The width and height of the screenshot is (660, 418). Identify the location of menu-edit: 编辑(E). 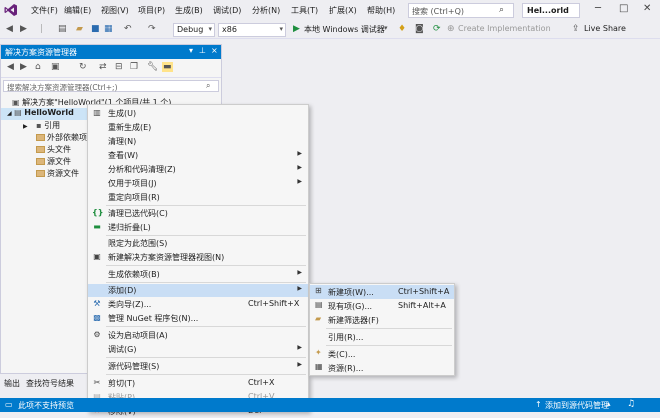
(77, 10).